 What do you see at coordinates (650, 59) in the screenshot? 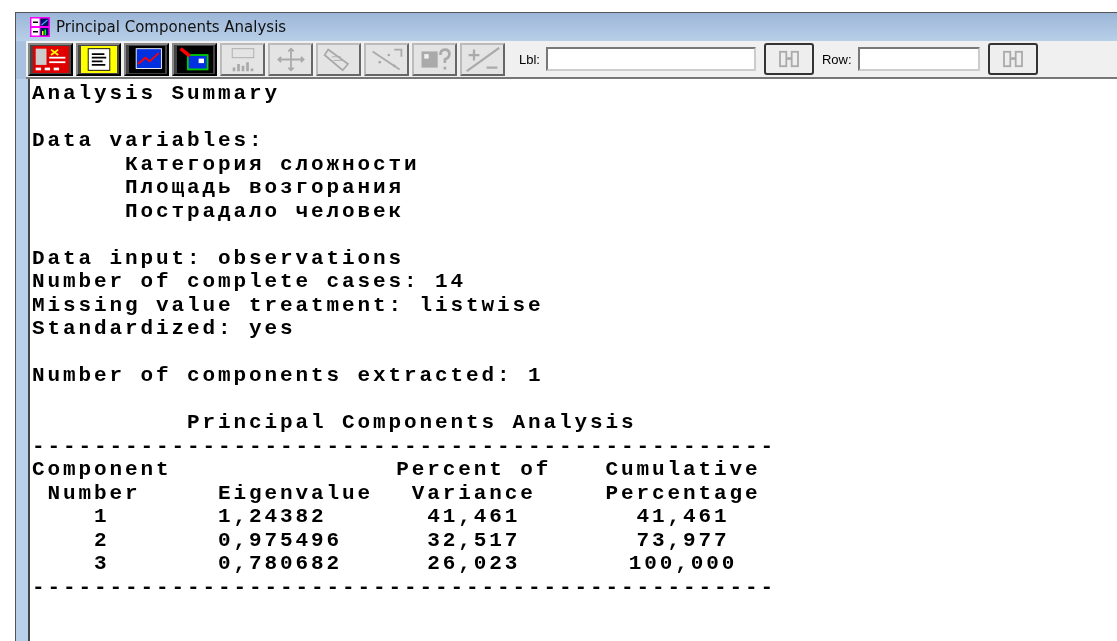
I see `label-field` at bounding box center [650, 59].